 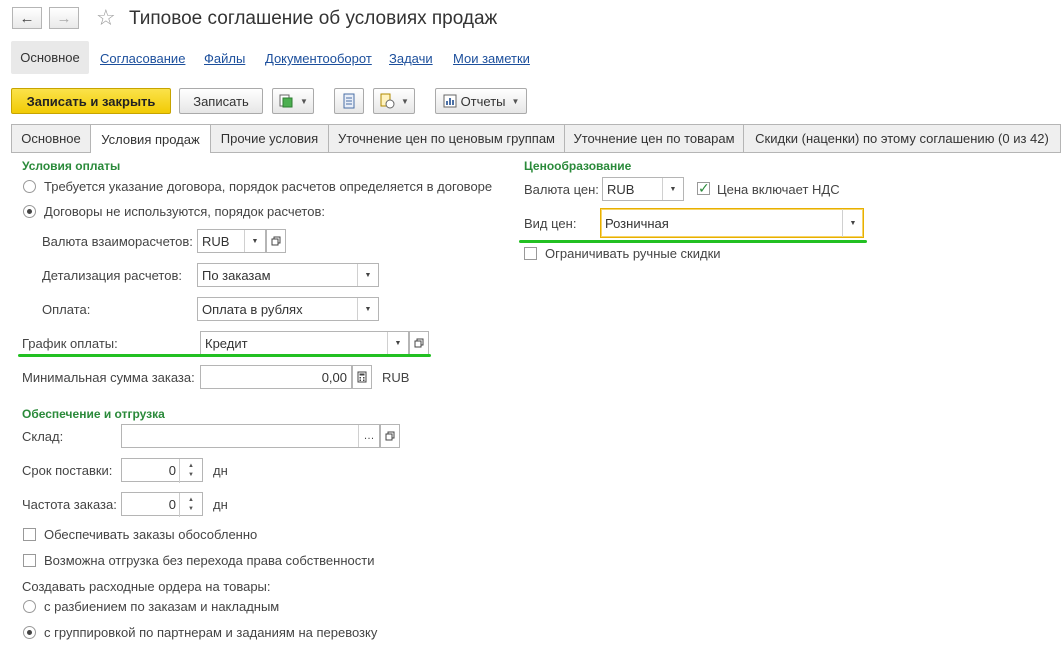 What do you see at coordinates (387, 101) in the screenshot?
I see `document-clock-icon` at bounding box center [387, 101].